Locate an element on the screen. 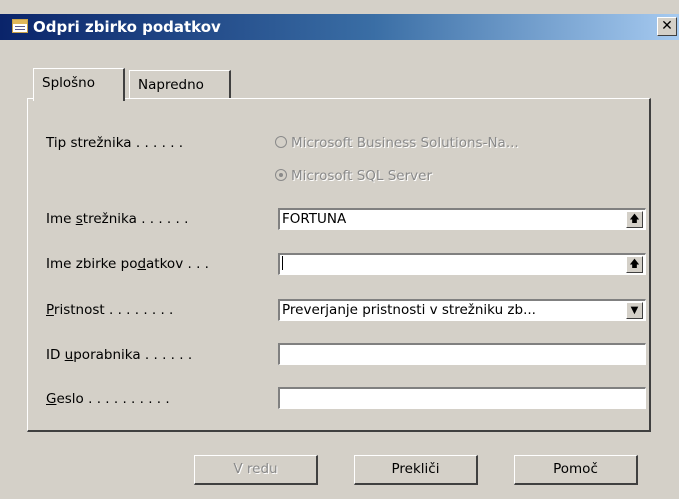 The width and height of the screenshot is (679, 499). server-name-dots: . . . . . . is located at coordinates (165, 219).